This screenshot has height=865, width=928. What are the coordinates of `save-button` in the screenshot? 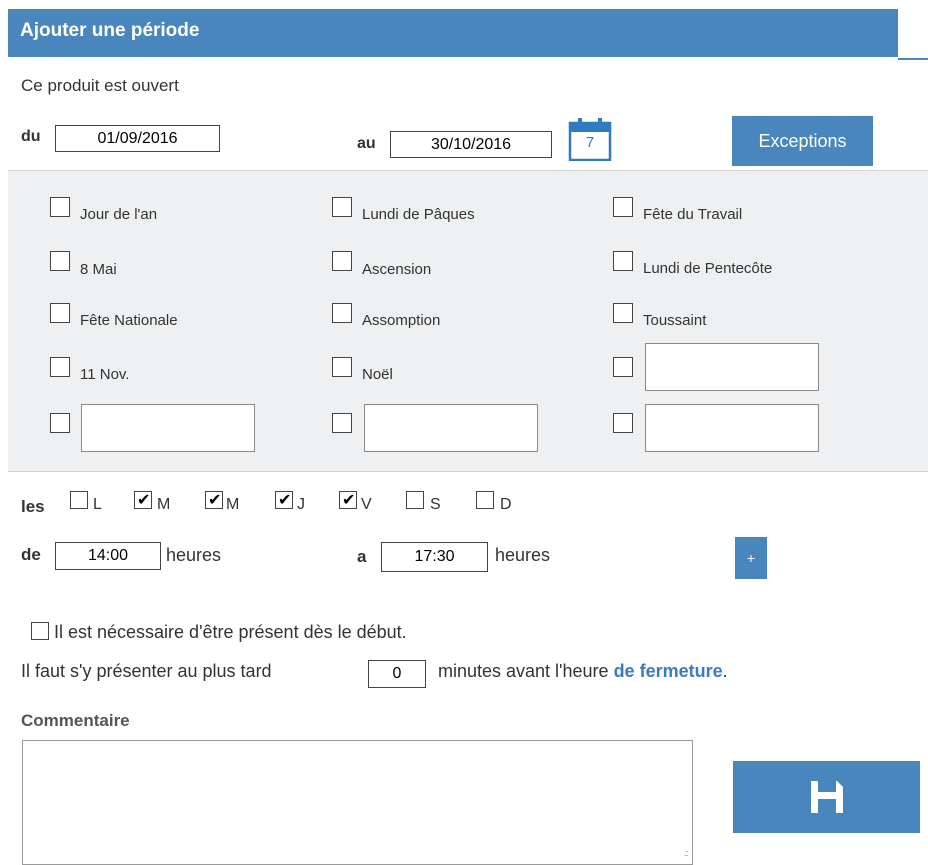 It's located at (826, 797).